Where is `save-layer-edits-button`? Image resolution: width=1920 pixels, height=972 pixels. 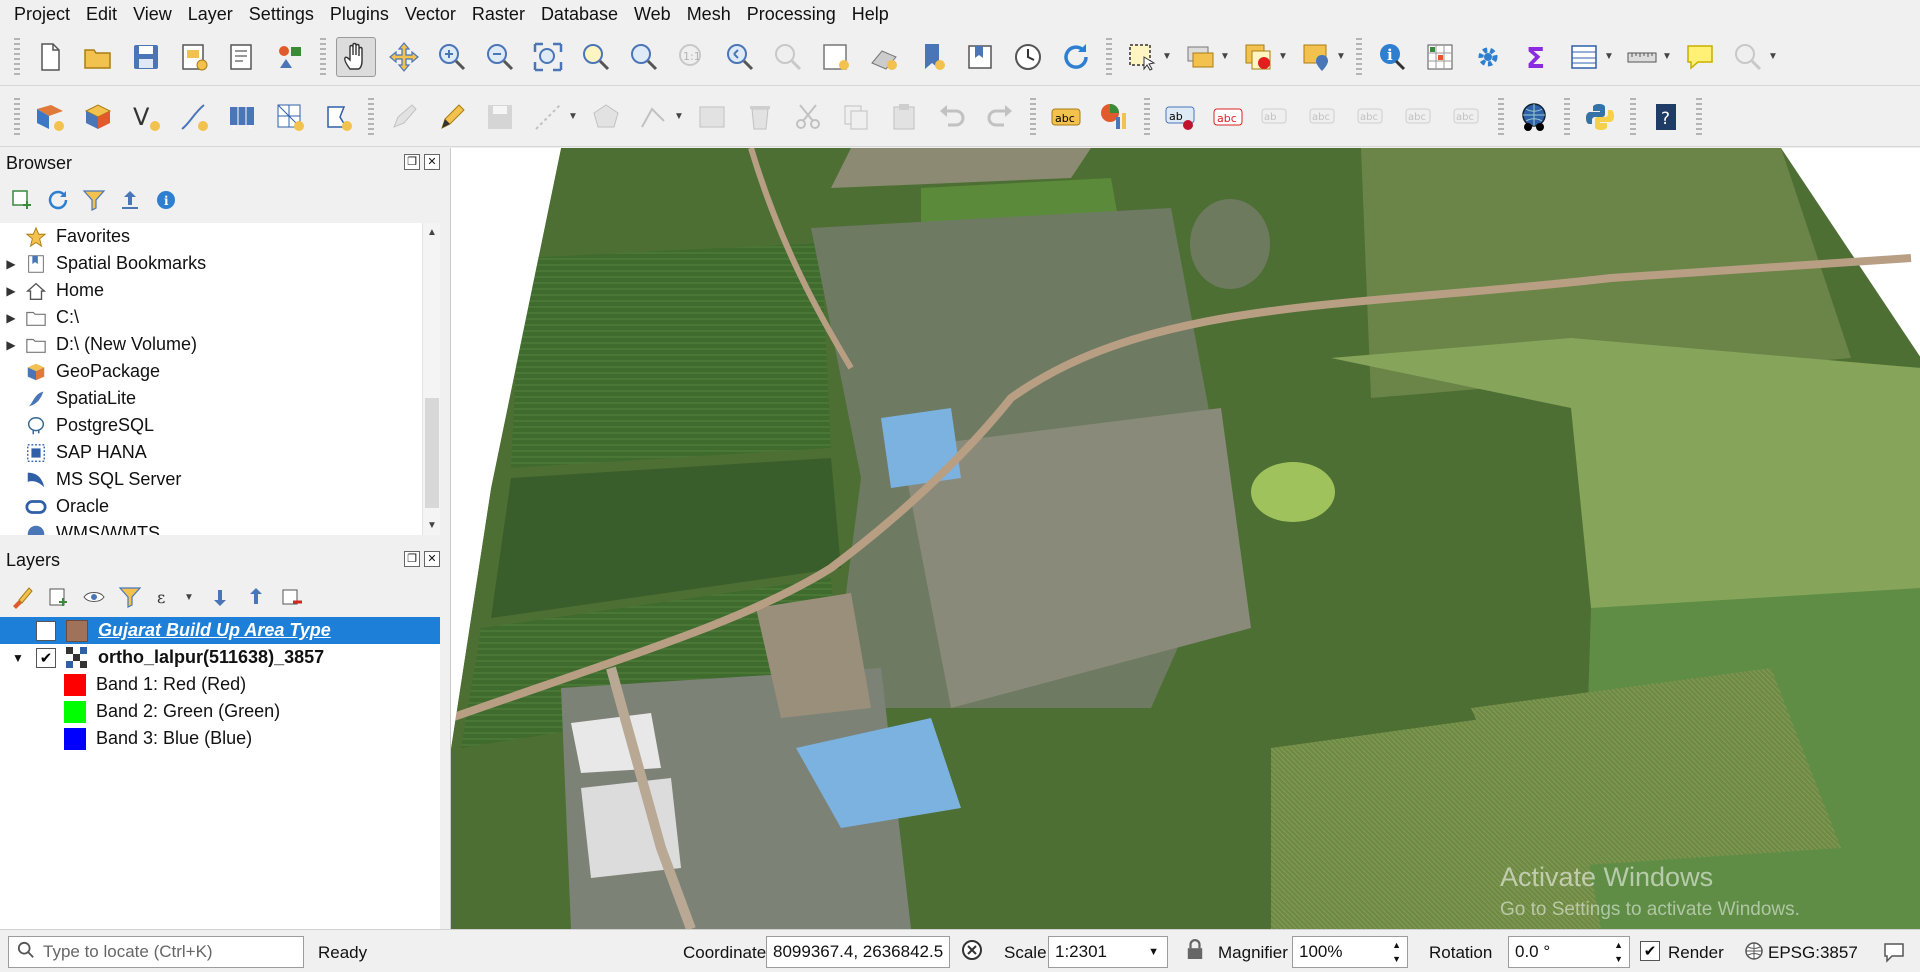 save-layer-edits-button is located at coordinates (500, 117).